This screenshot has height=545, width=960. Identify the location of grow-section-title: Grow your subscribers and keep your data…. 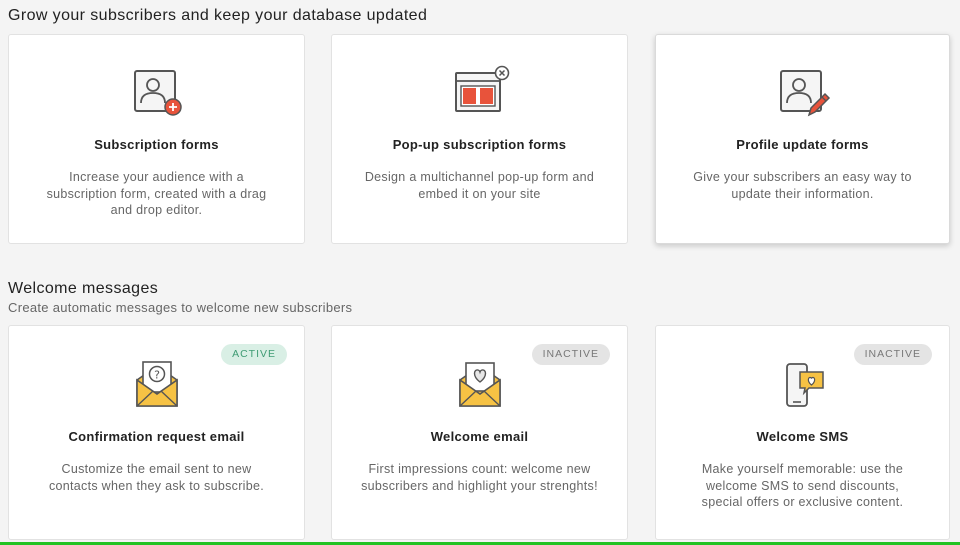
(218, 15).